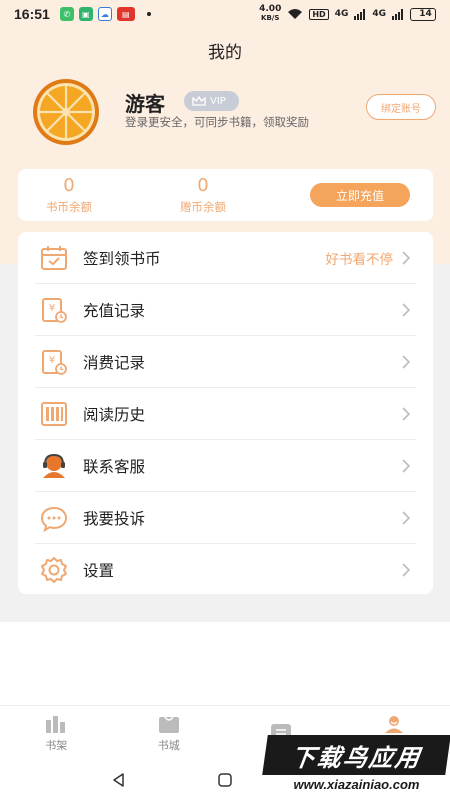  Describe the element at coordinates (168, 724) in the screenshot. I see `bookstore-icon` at that location.